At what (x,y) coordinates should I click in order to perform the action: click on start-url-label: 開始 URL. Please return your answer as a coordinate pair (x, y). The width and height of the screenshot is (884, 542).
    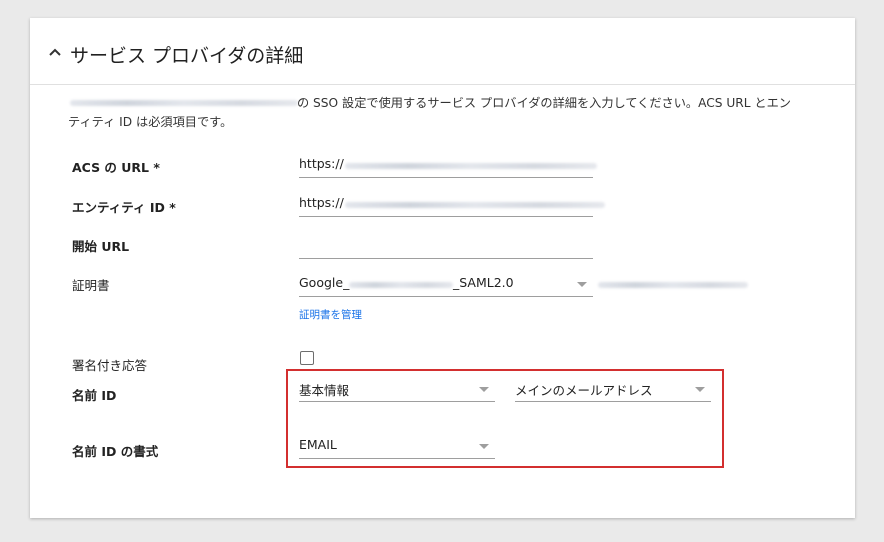
    Looking at the image, I should click on (101, 246).